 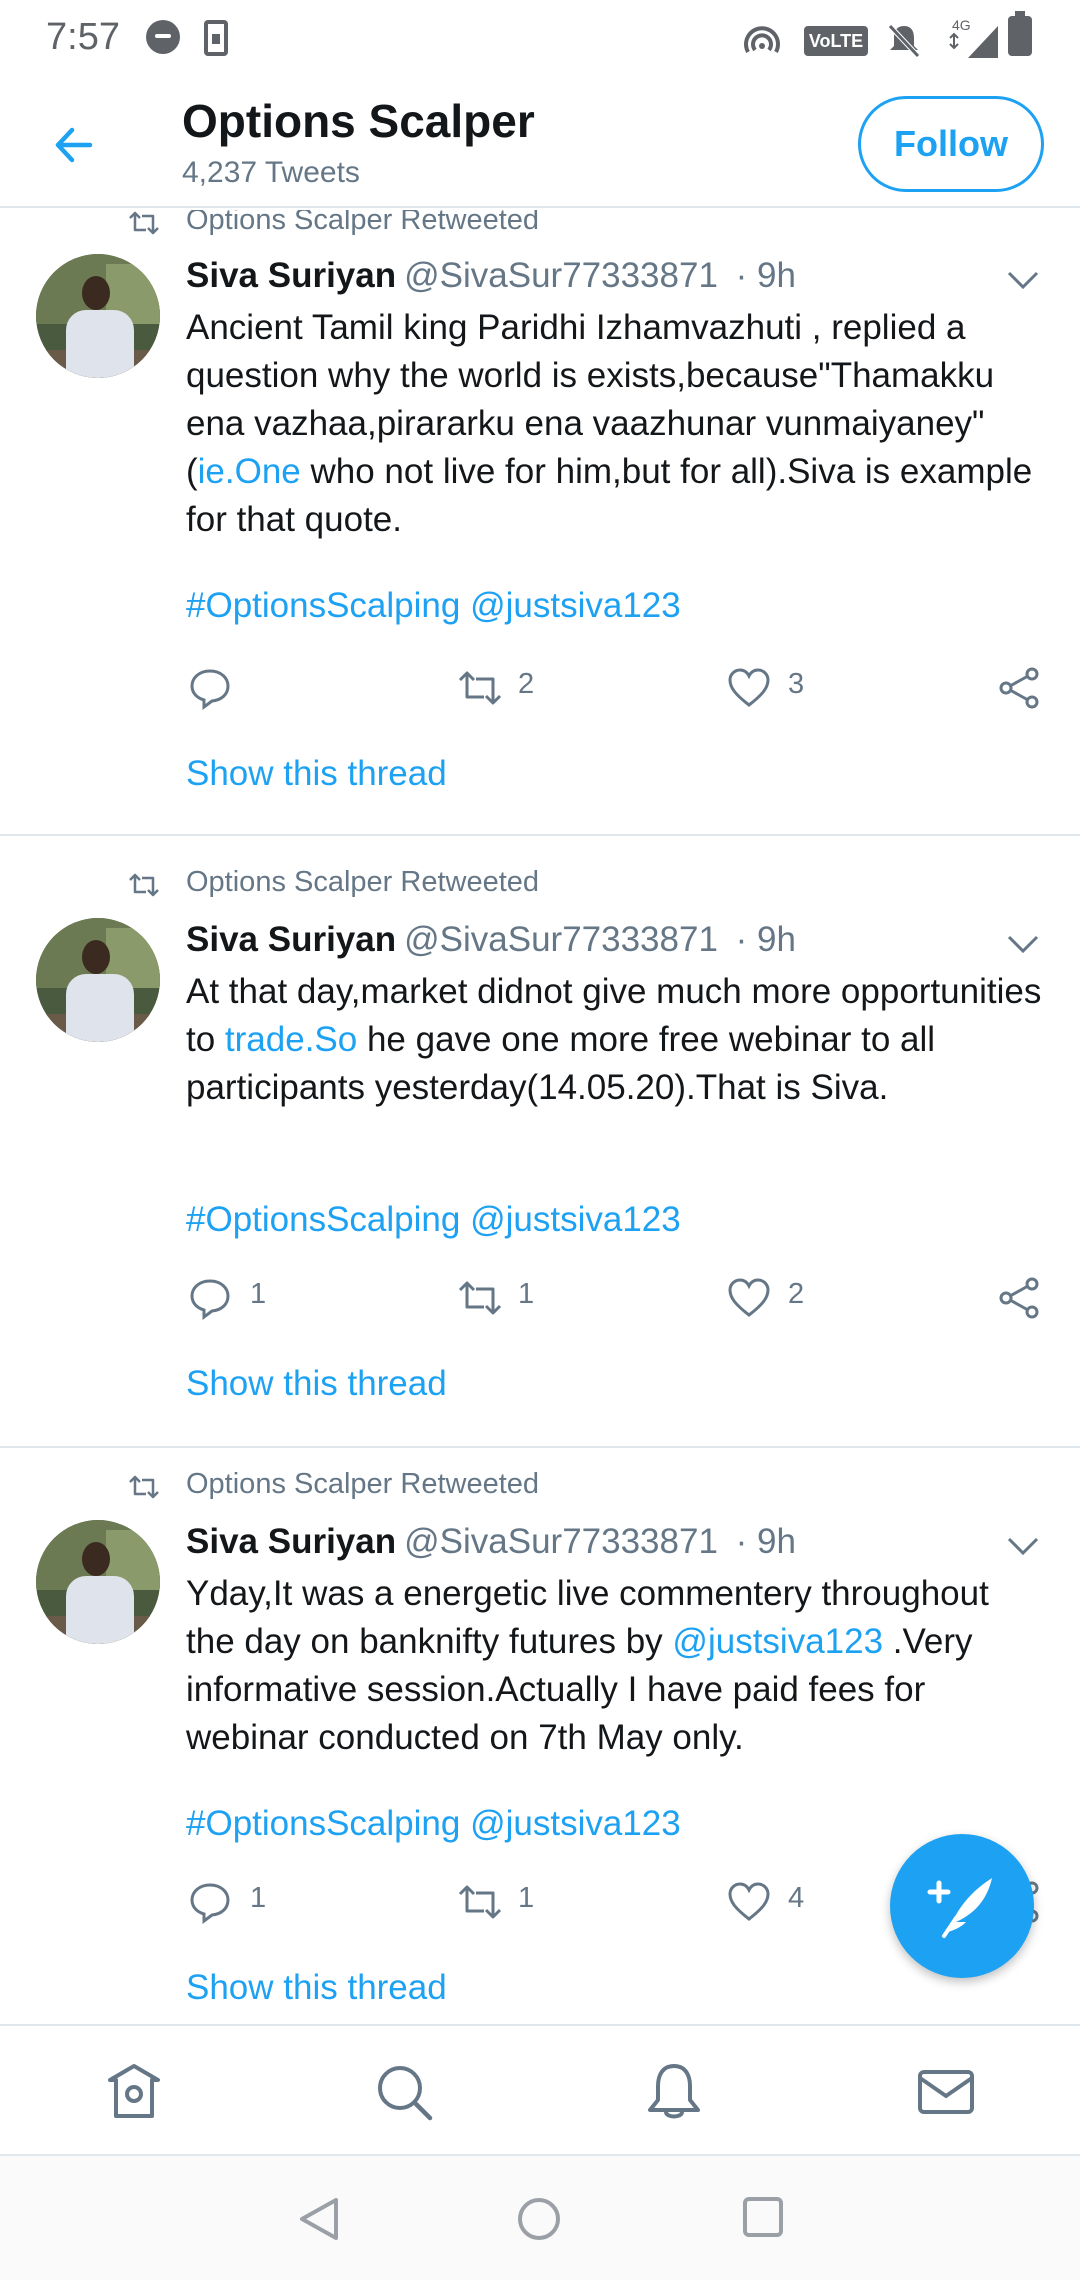 I want to click on back-button, so click(x=75, y=145).